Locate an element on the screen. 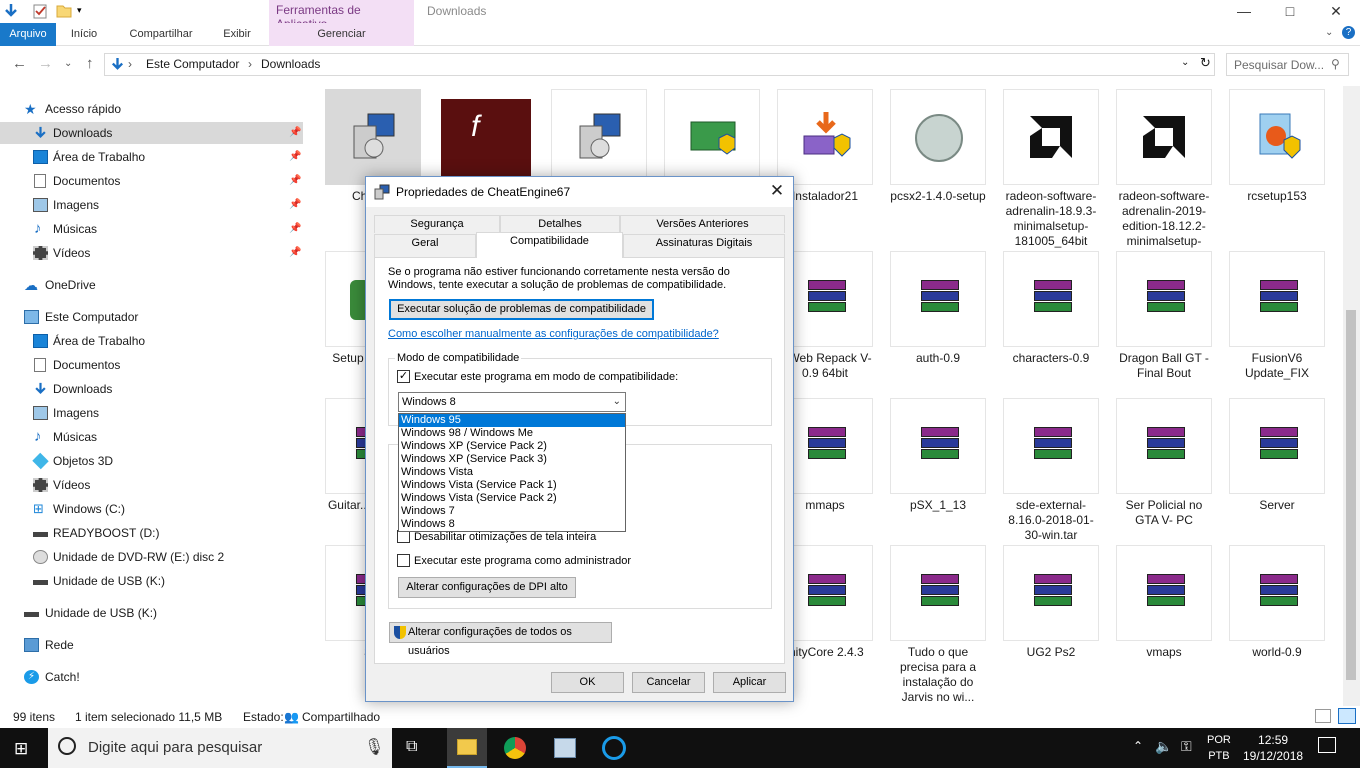 Image resolution: width=1360 pixels, height=768 pixels. large-icons-view-icon is located at coordinates (1347, 716).